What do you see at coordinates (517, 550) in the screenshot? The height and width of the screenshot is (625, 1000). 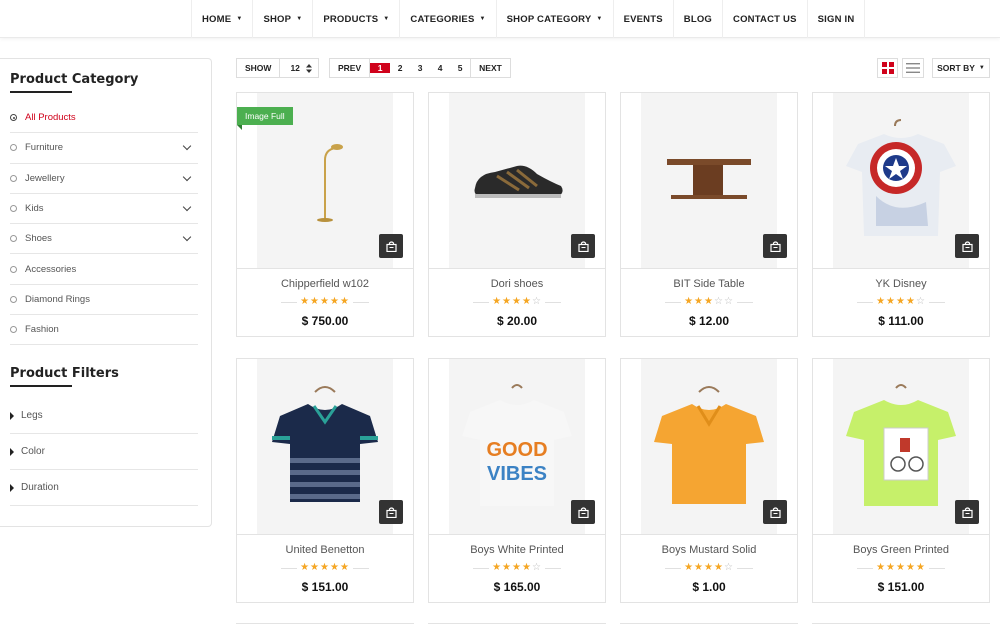 I see `product-name: Boys White Printed` at bounding box center [517, 550].